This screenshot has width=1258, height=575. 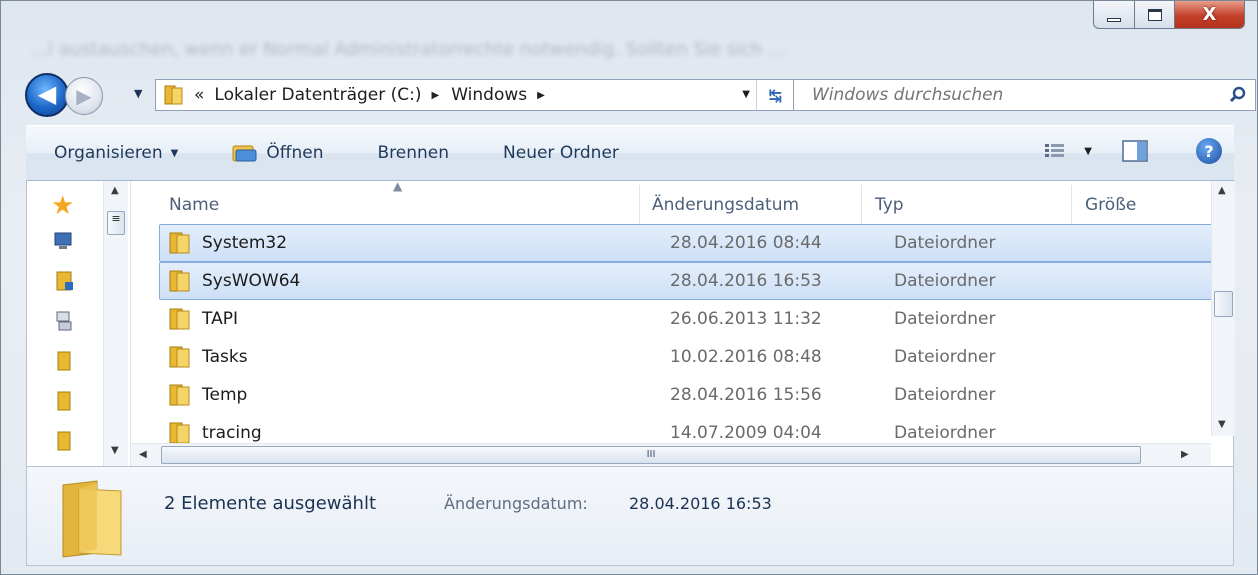 I want to click on file-name: System32, so click(x=245, y=243).